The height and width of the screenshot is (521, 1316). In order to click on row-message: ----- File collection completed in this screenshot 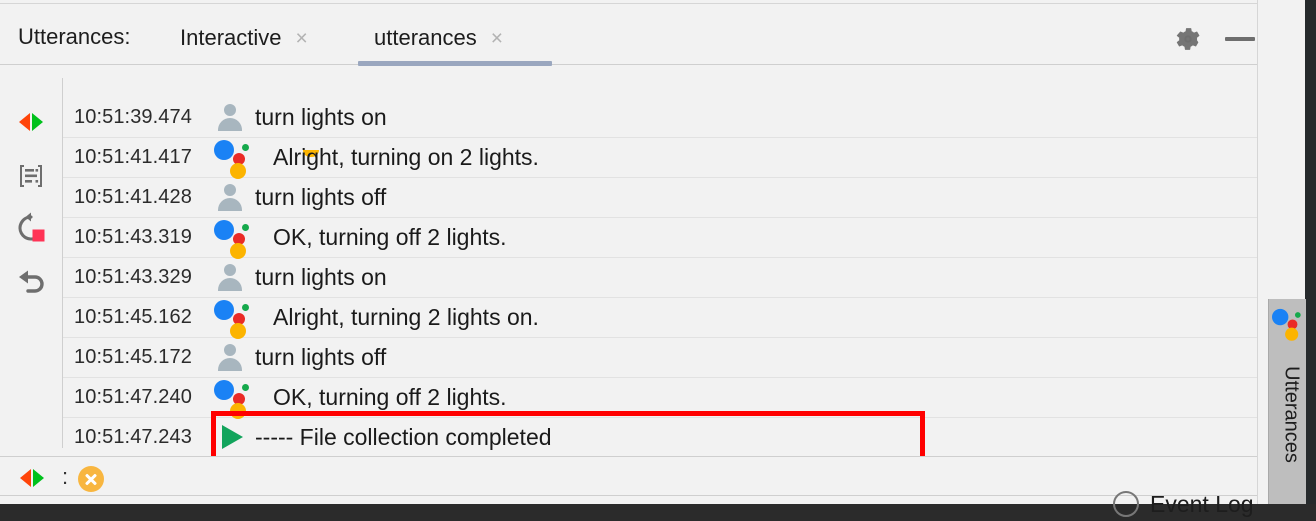, I will do `click(403, 437)`.